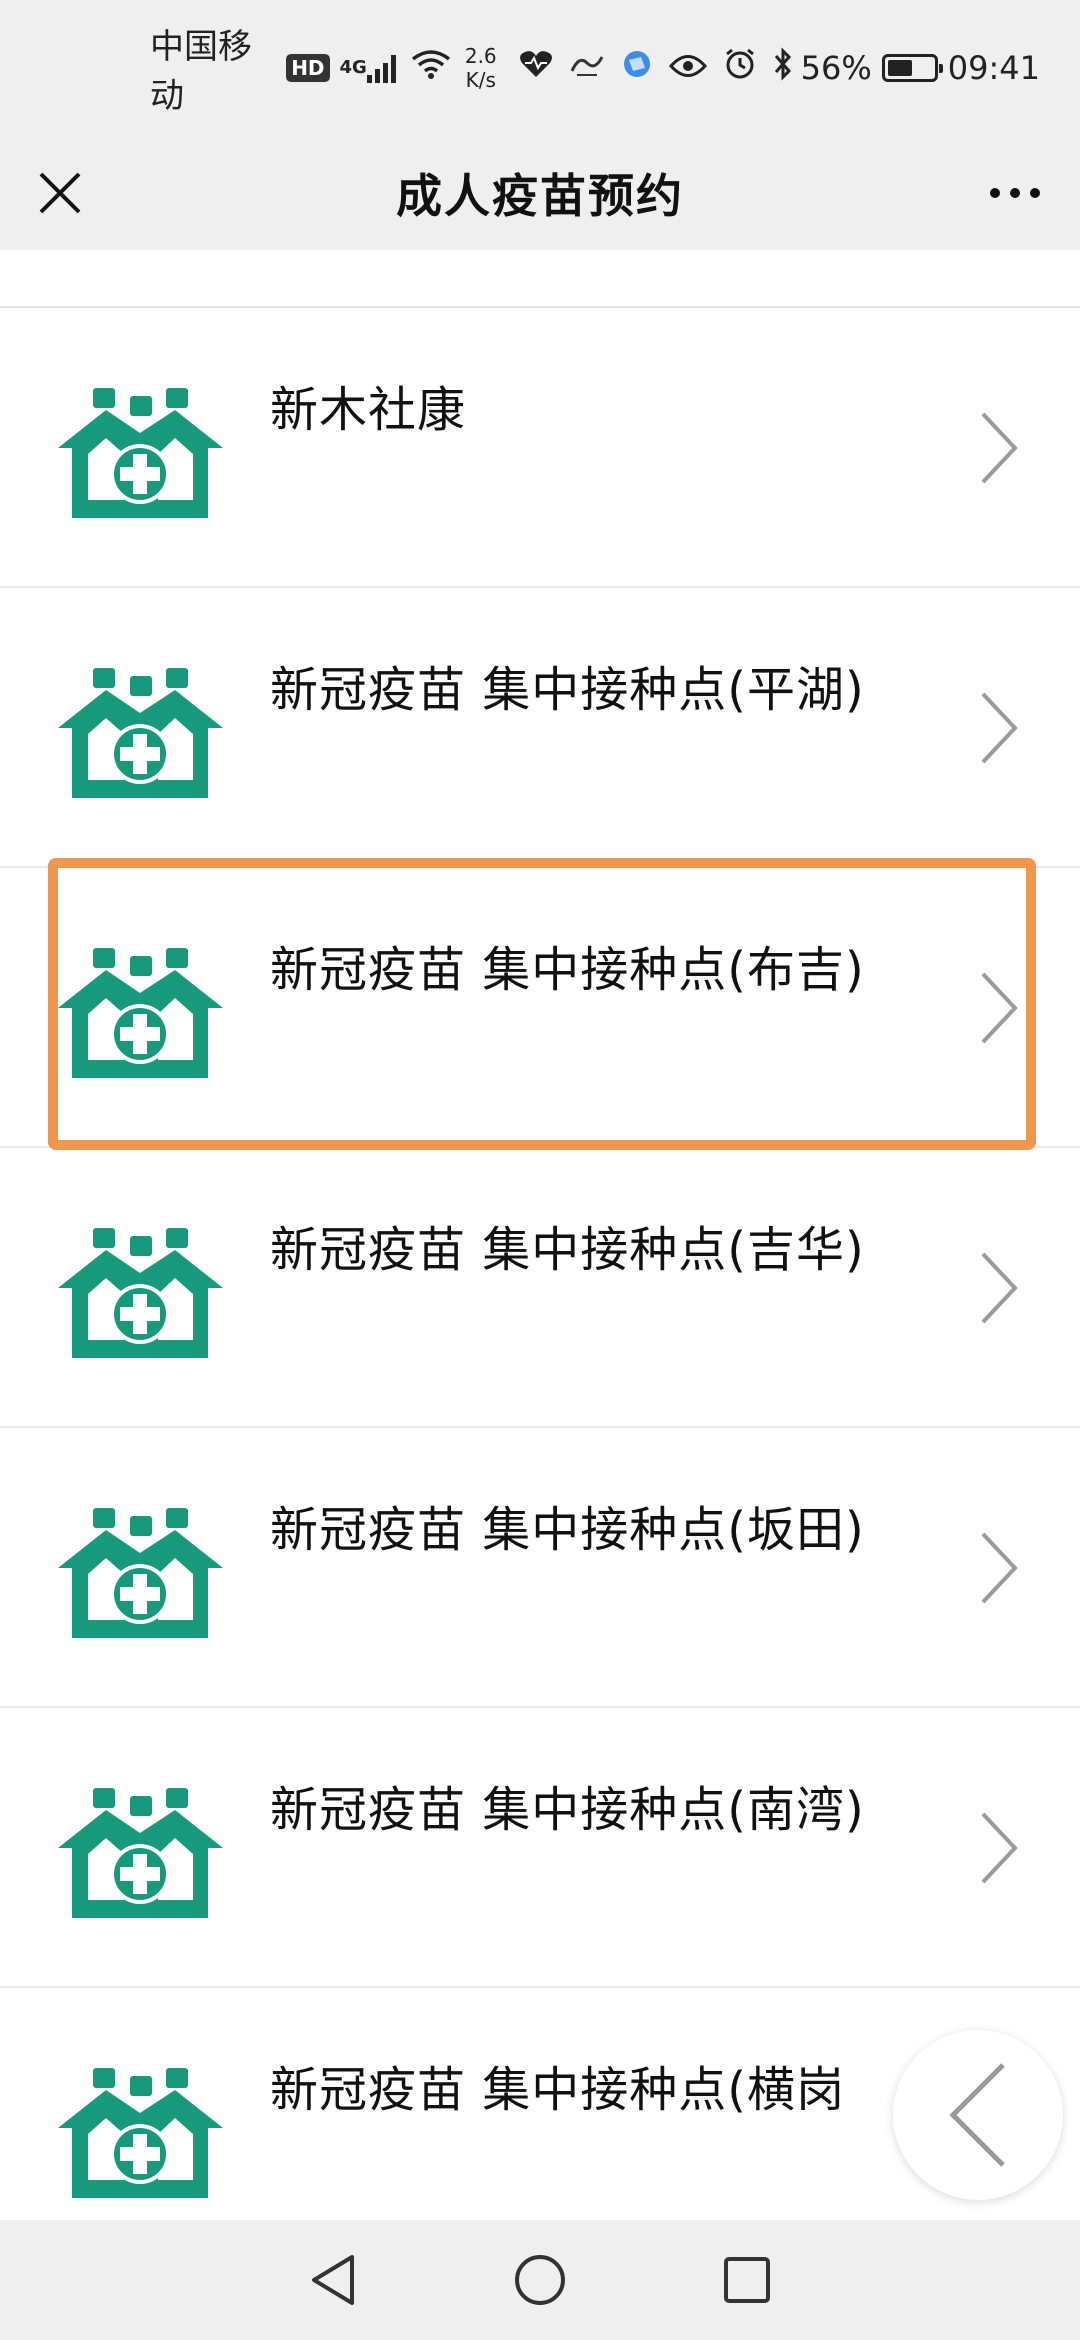 This screenshot has width=1080, height=2340. Describe the element at coordinates (783, 67) in the screenshot. I see `bluetooth-icon` at that location.